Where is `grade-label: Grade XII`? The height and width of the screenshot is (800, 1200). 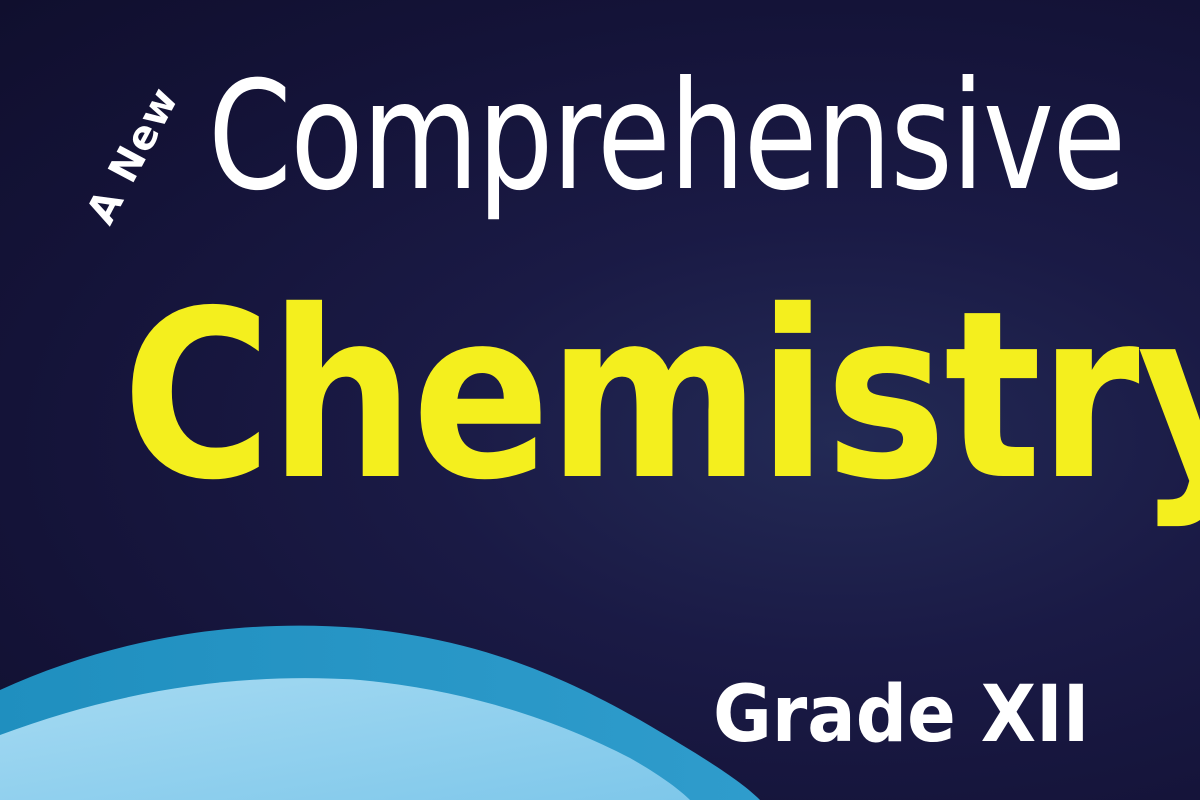 grade-label: Grade XII is located at coordinates (901, 715).